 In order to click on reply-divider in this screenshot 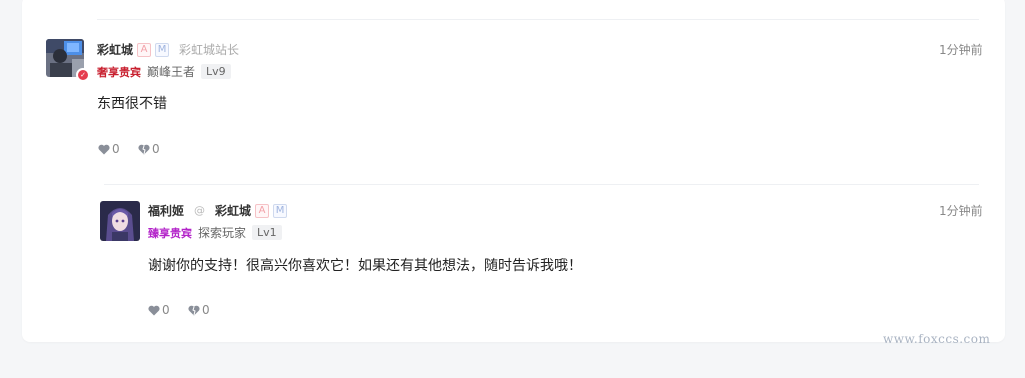, I will do `click(541, 184)`.